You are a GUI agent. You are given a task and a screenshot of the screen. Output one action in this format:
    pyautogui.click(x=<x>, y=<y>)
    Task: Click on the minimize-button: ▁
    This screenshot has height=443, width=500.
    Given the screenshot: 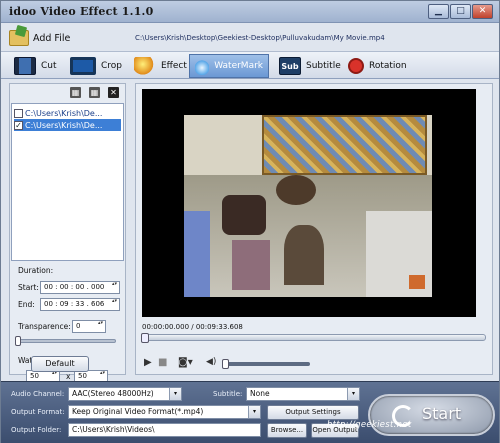 What is the action you would take?
    pyautogui.click(x=438, y=11)
    